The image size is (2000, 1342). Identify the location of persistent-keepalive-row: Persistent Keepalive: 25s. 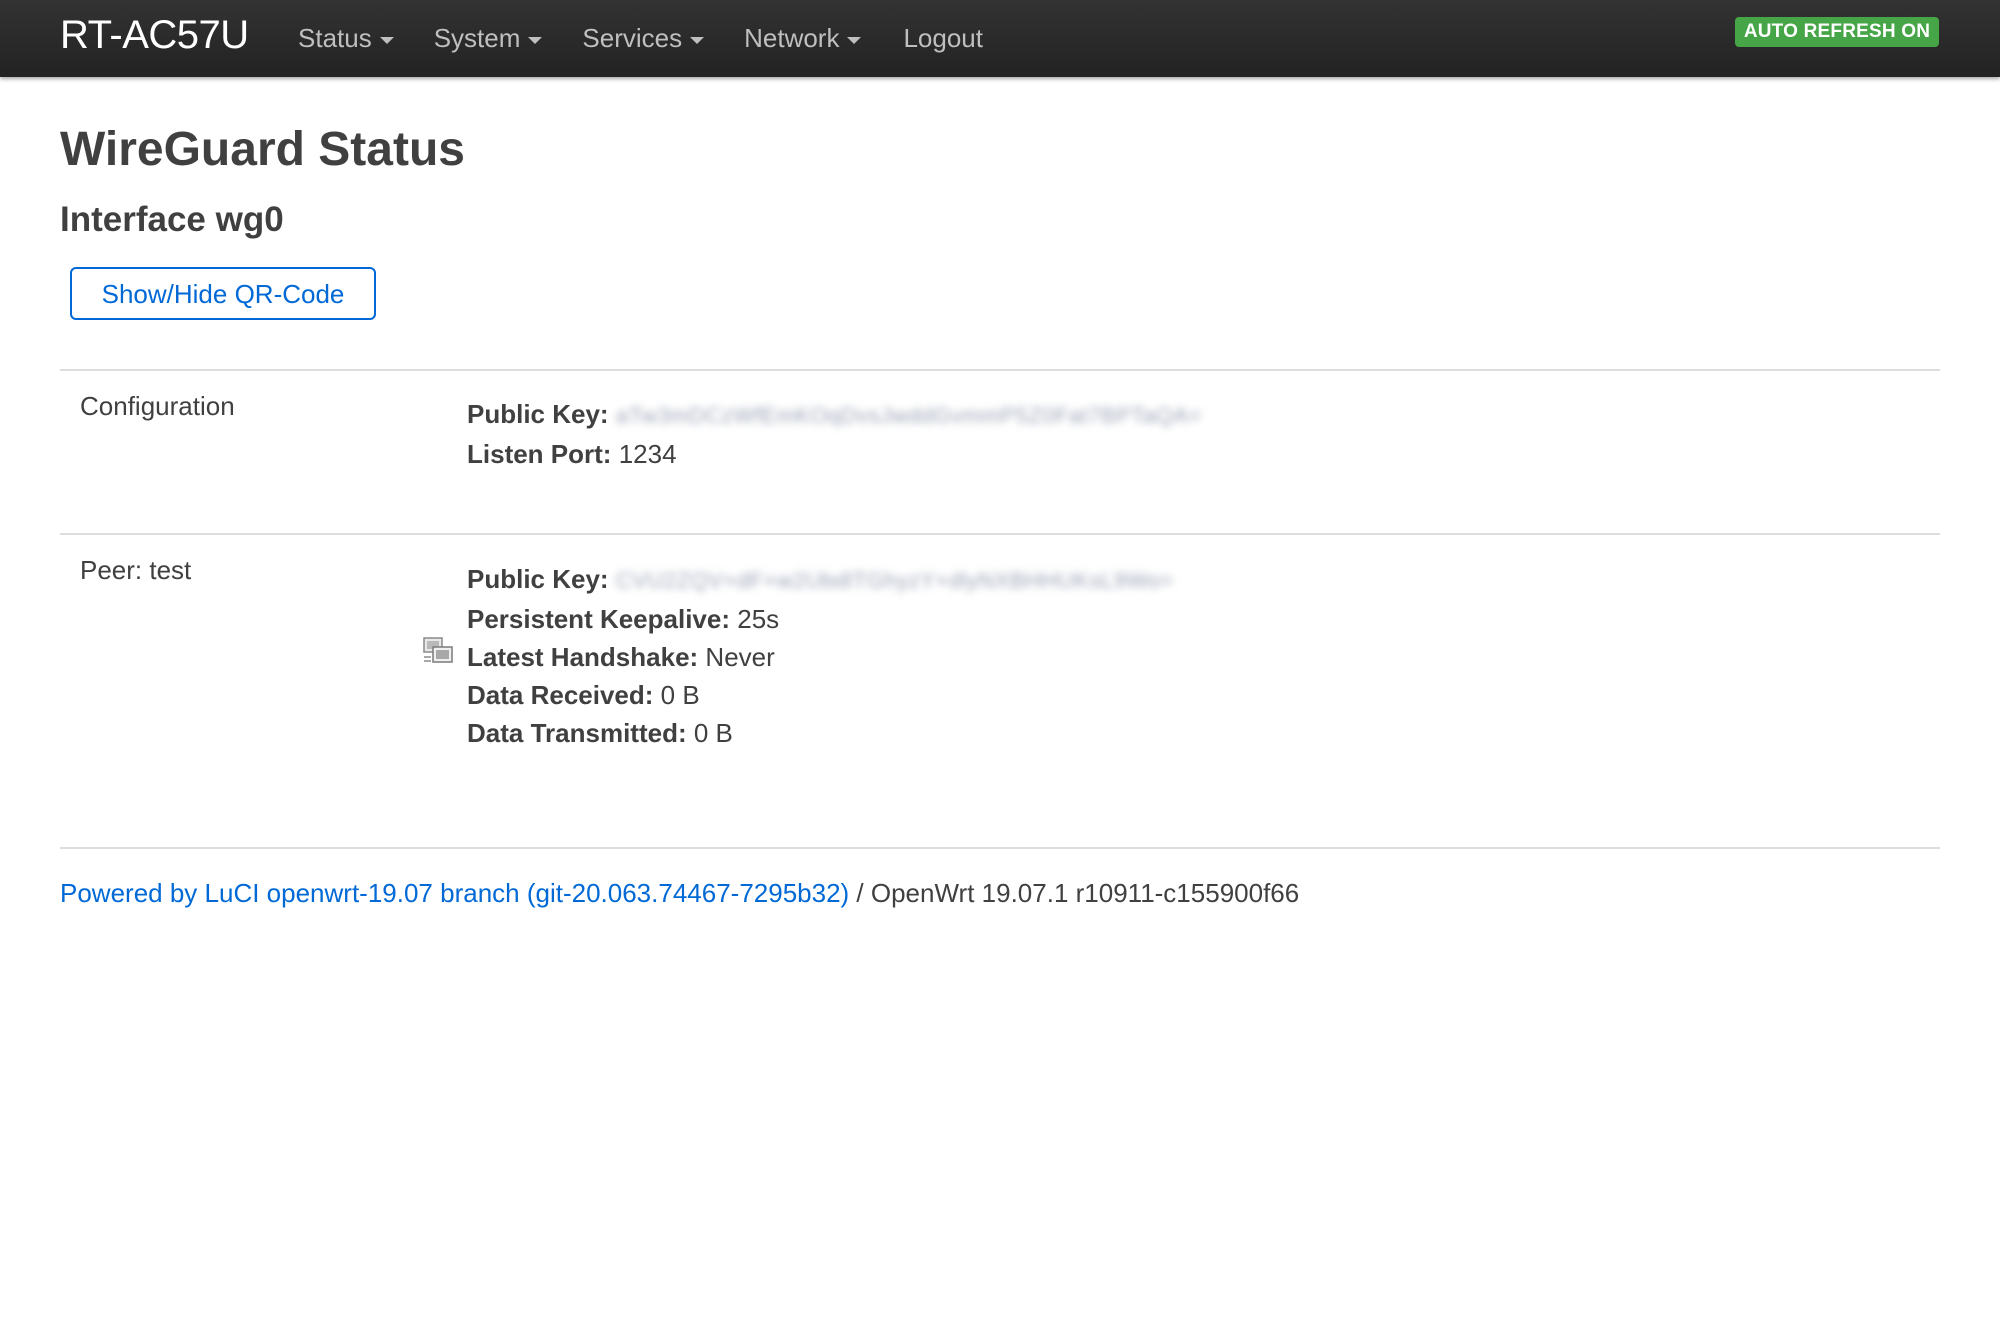
(820, 619).